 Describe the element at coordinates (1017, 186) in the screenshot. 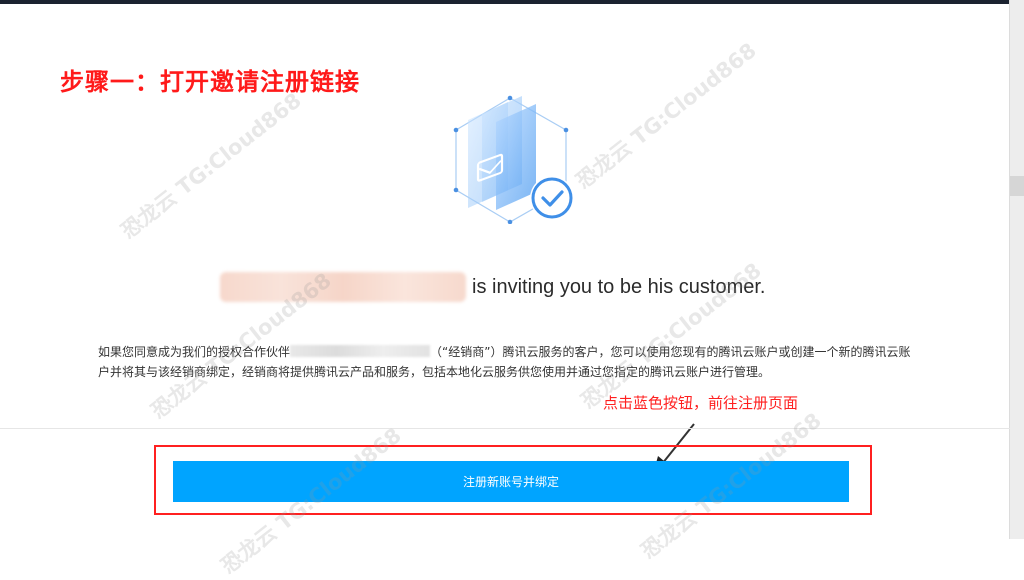

I see `scrollbar-thumb` at that location.